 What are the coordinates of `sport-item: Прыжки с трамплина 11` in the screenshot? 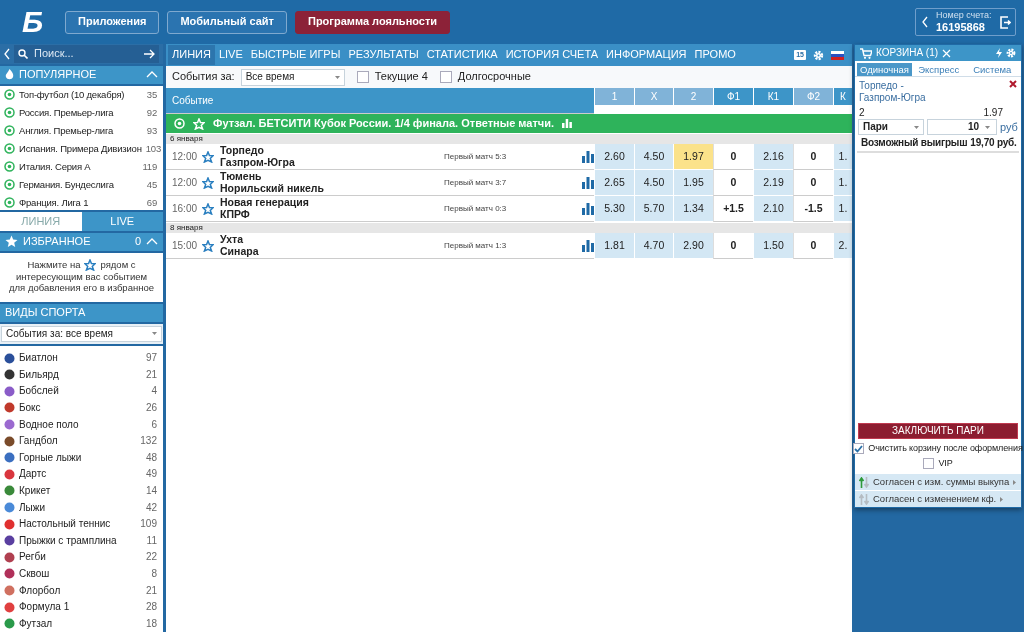 It's located at (81, 541).